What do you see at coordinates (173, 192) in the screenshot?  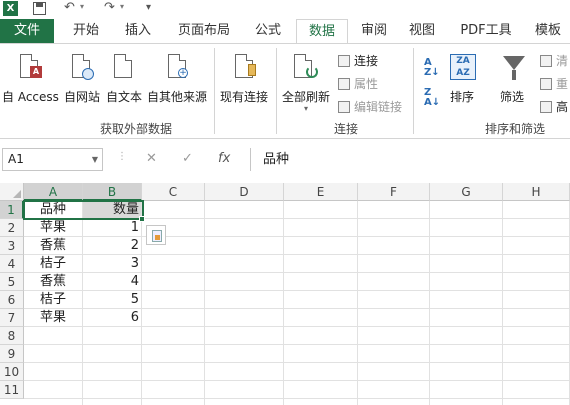 I see `column-header-c: C` at bounding box center [173, 192].